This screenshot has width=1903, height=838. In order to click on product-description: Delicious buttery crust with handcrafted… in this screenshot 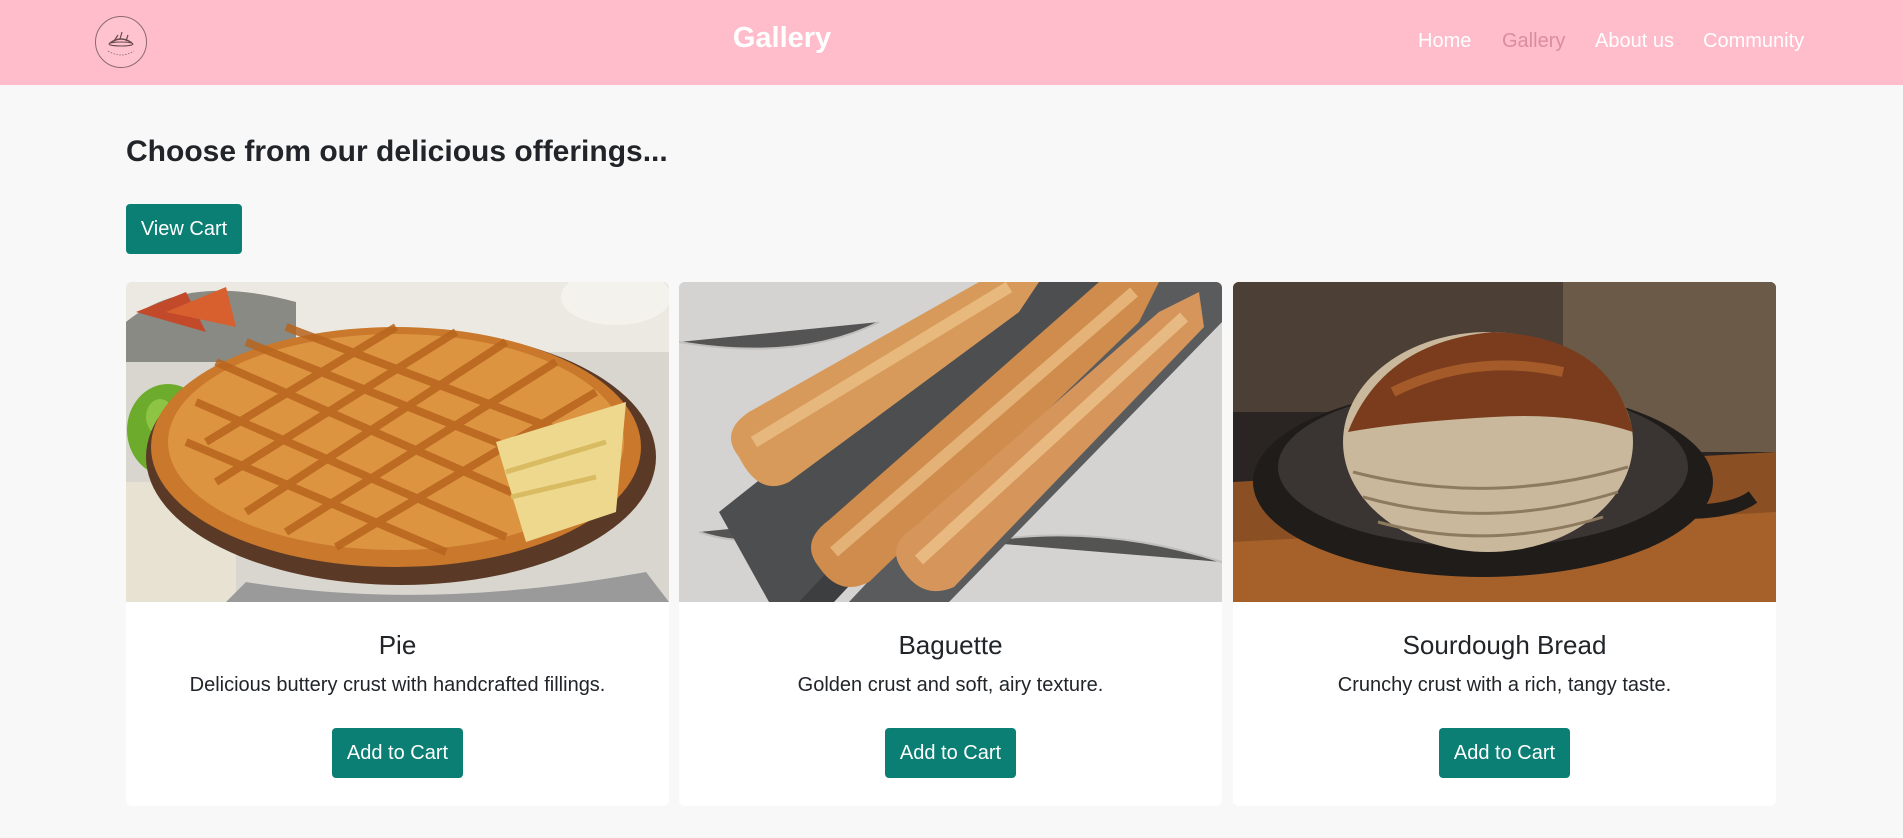, I will do `click(397, 685)`.